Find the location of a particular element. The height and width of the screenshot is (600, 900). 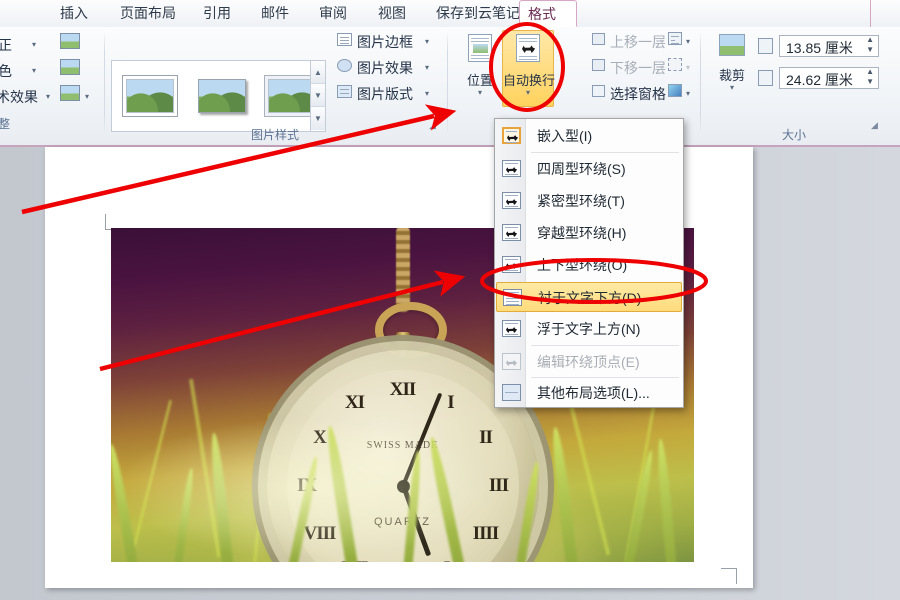

tab-mailings: 邮件 is located at coordinates (275, 13).